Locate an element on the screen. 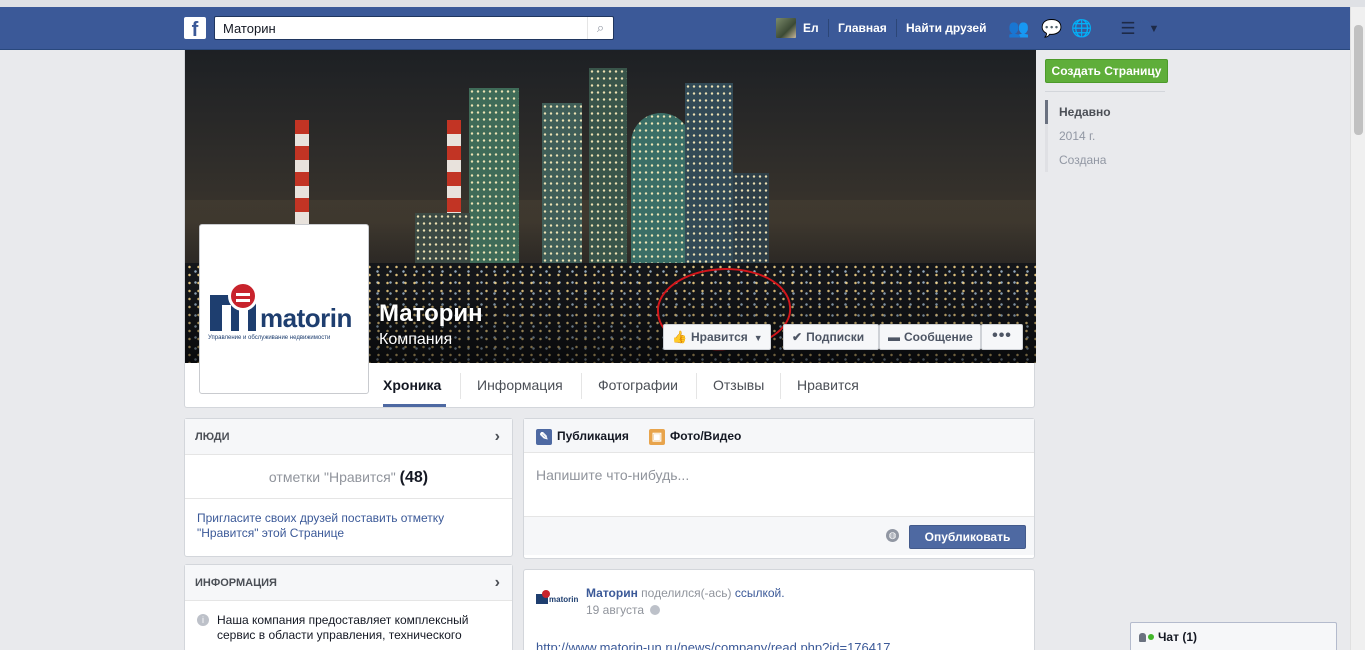  info-card-title: ИНФОРМАЦИЯ is located at coordinates (236, 583).